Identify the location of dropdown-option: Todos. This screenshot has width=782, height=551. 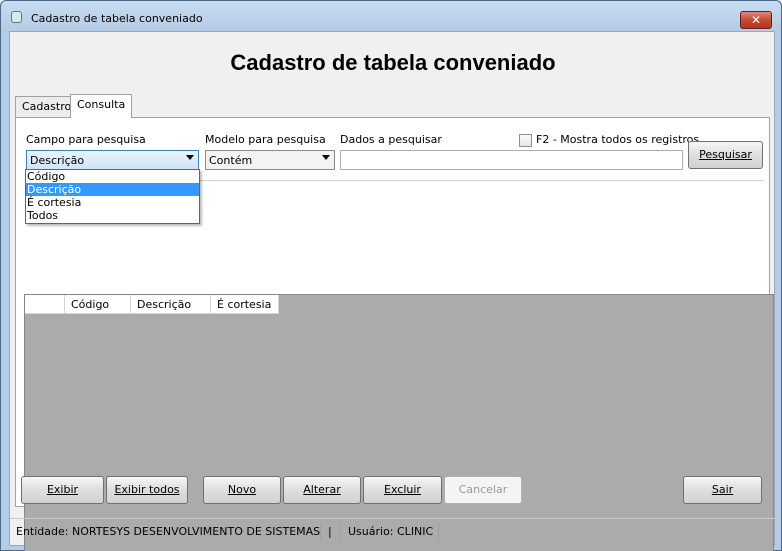
(112, 215).